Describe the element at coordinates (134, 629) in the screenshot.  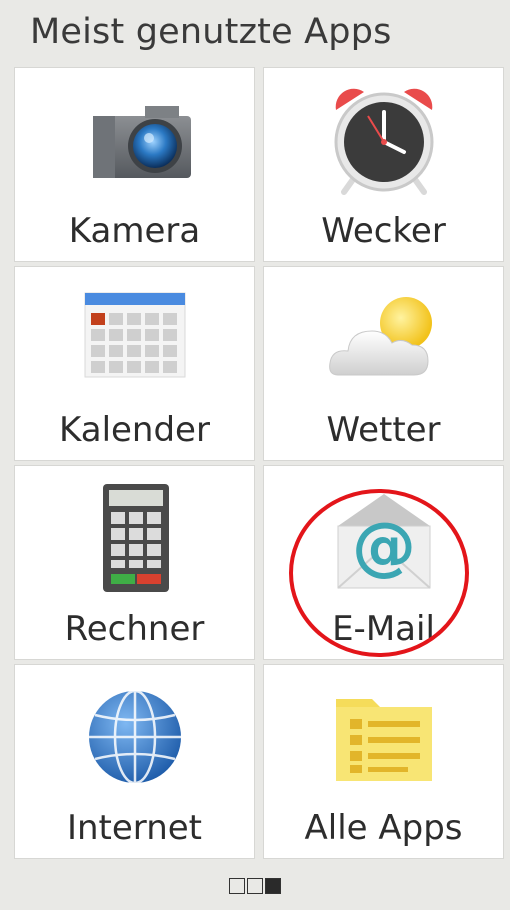
I see `app-label: Rechner` at that location.